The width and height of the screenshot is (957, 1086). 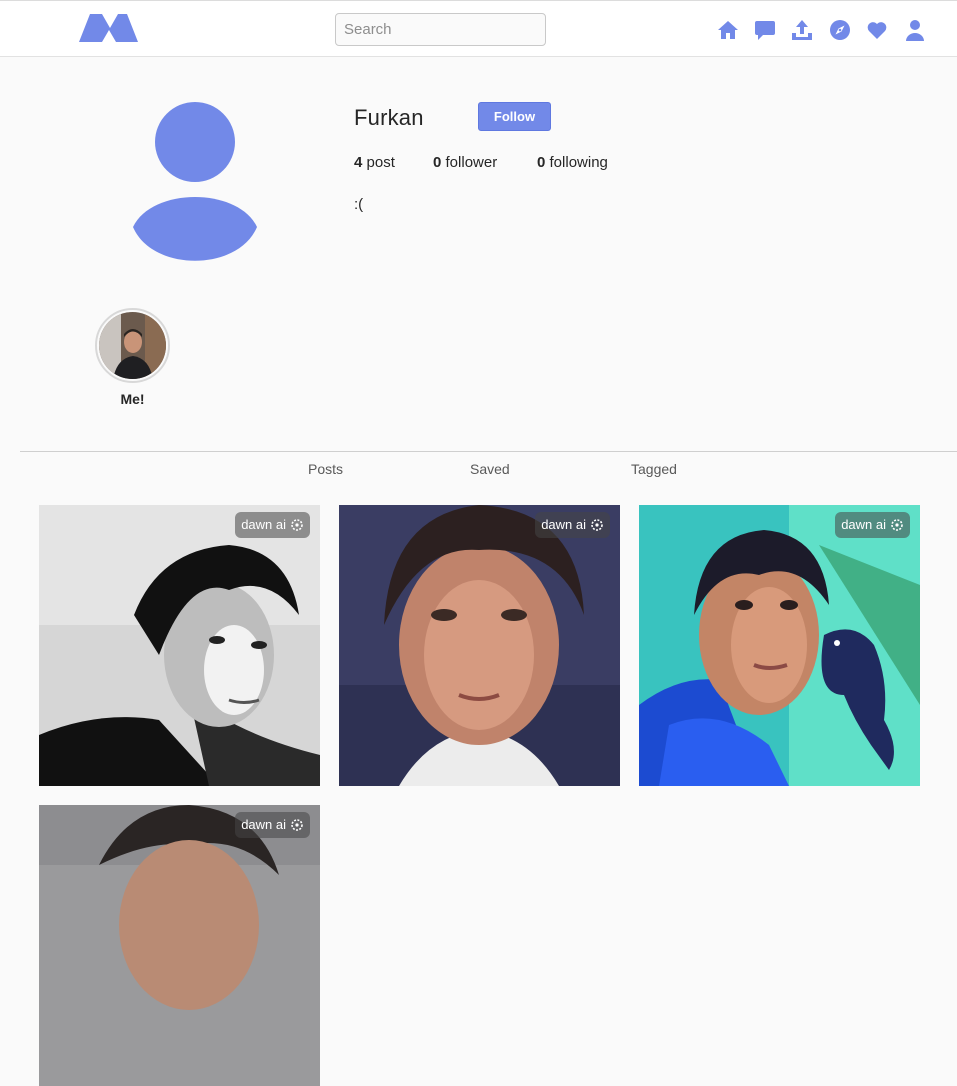 I want to click on stat-followers: 0 follower, so click(x=465, y=162).